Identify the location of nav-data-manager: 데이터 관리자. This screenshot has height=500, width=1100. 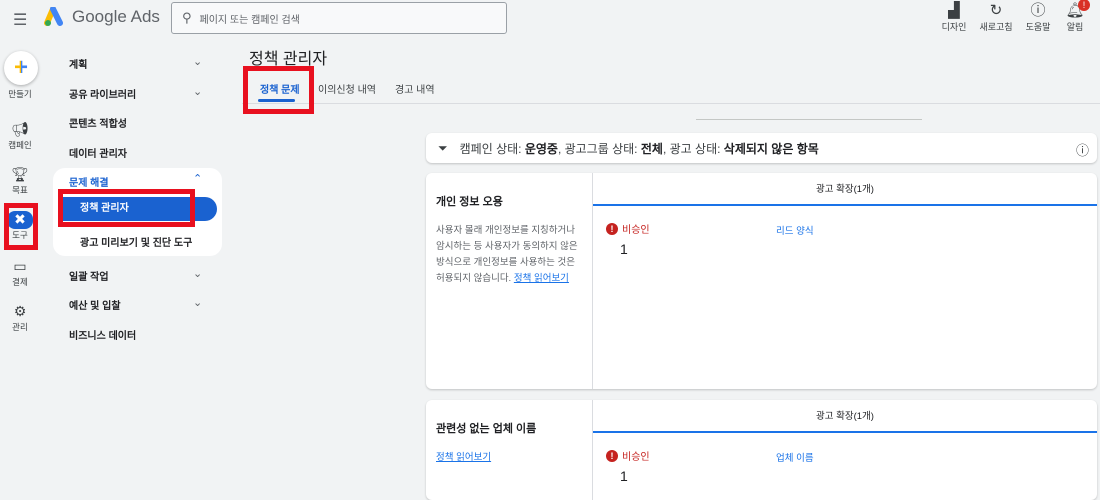
(98, 152).